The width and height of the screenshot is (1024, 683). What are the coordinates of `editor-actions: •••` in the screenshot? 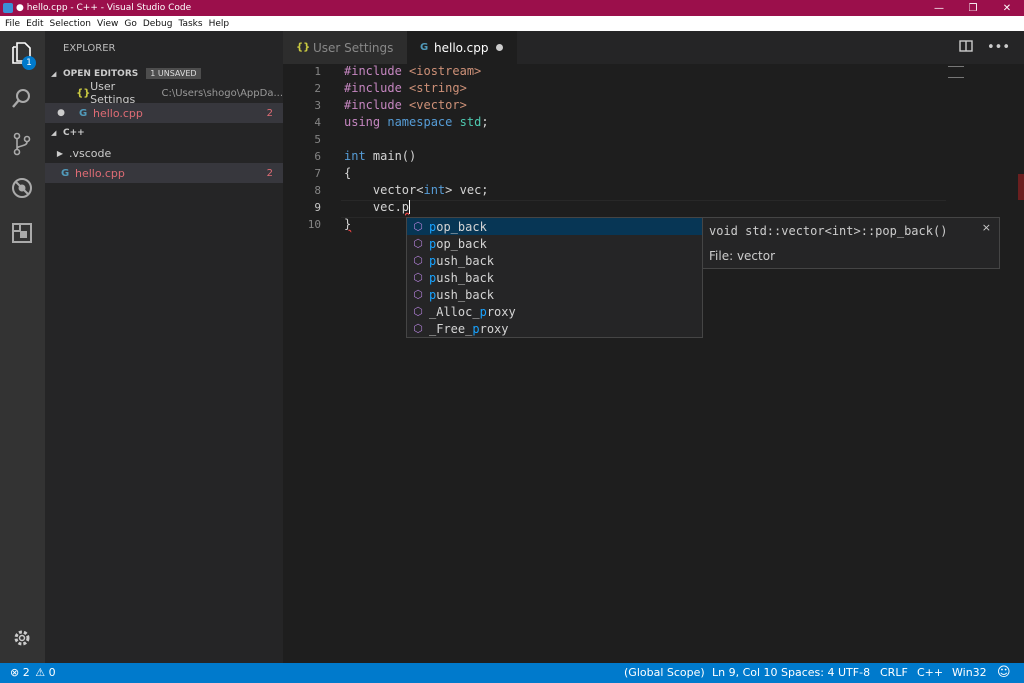 It's located at (991, 47).